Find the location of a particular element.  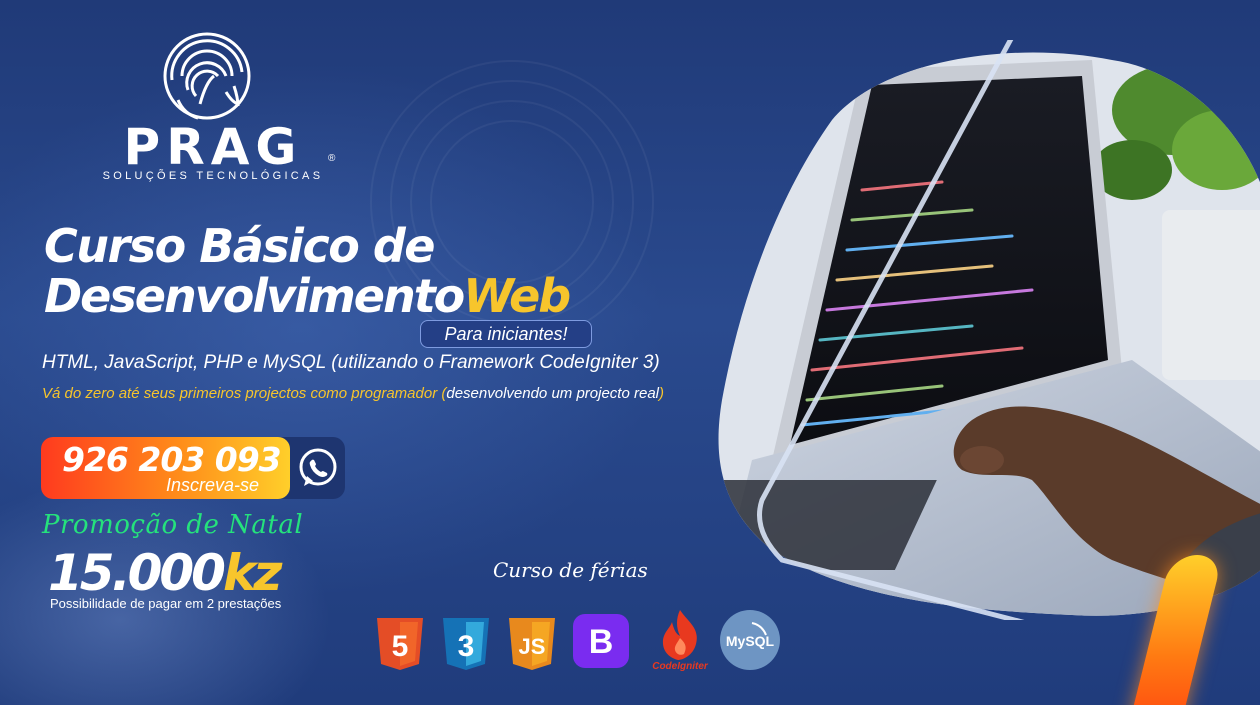

course-title-line1: Curso Básico de is located at coordinates (239, 246).